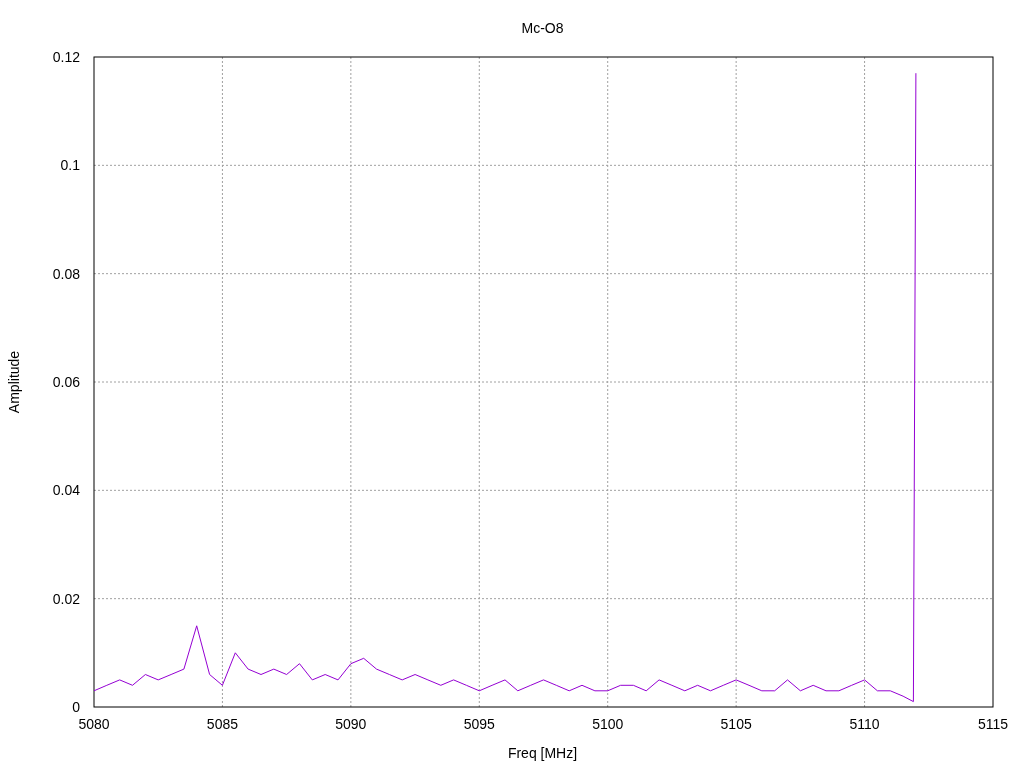 The image size is (1024, 768). What do you see at coordinates (736, 724) in the screenshot?
I see `x-tick-label: 5105` at bounding box center [736, 724].